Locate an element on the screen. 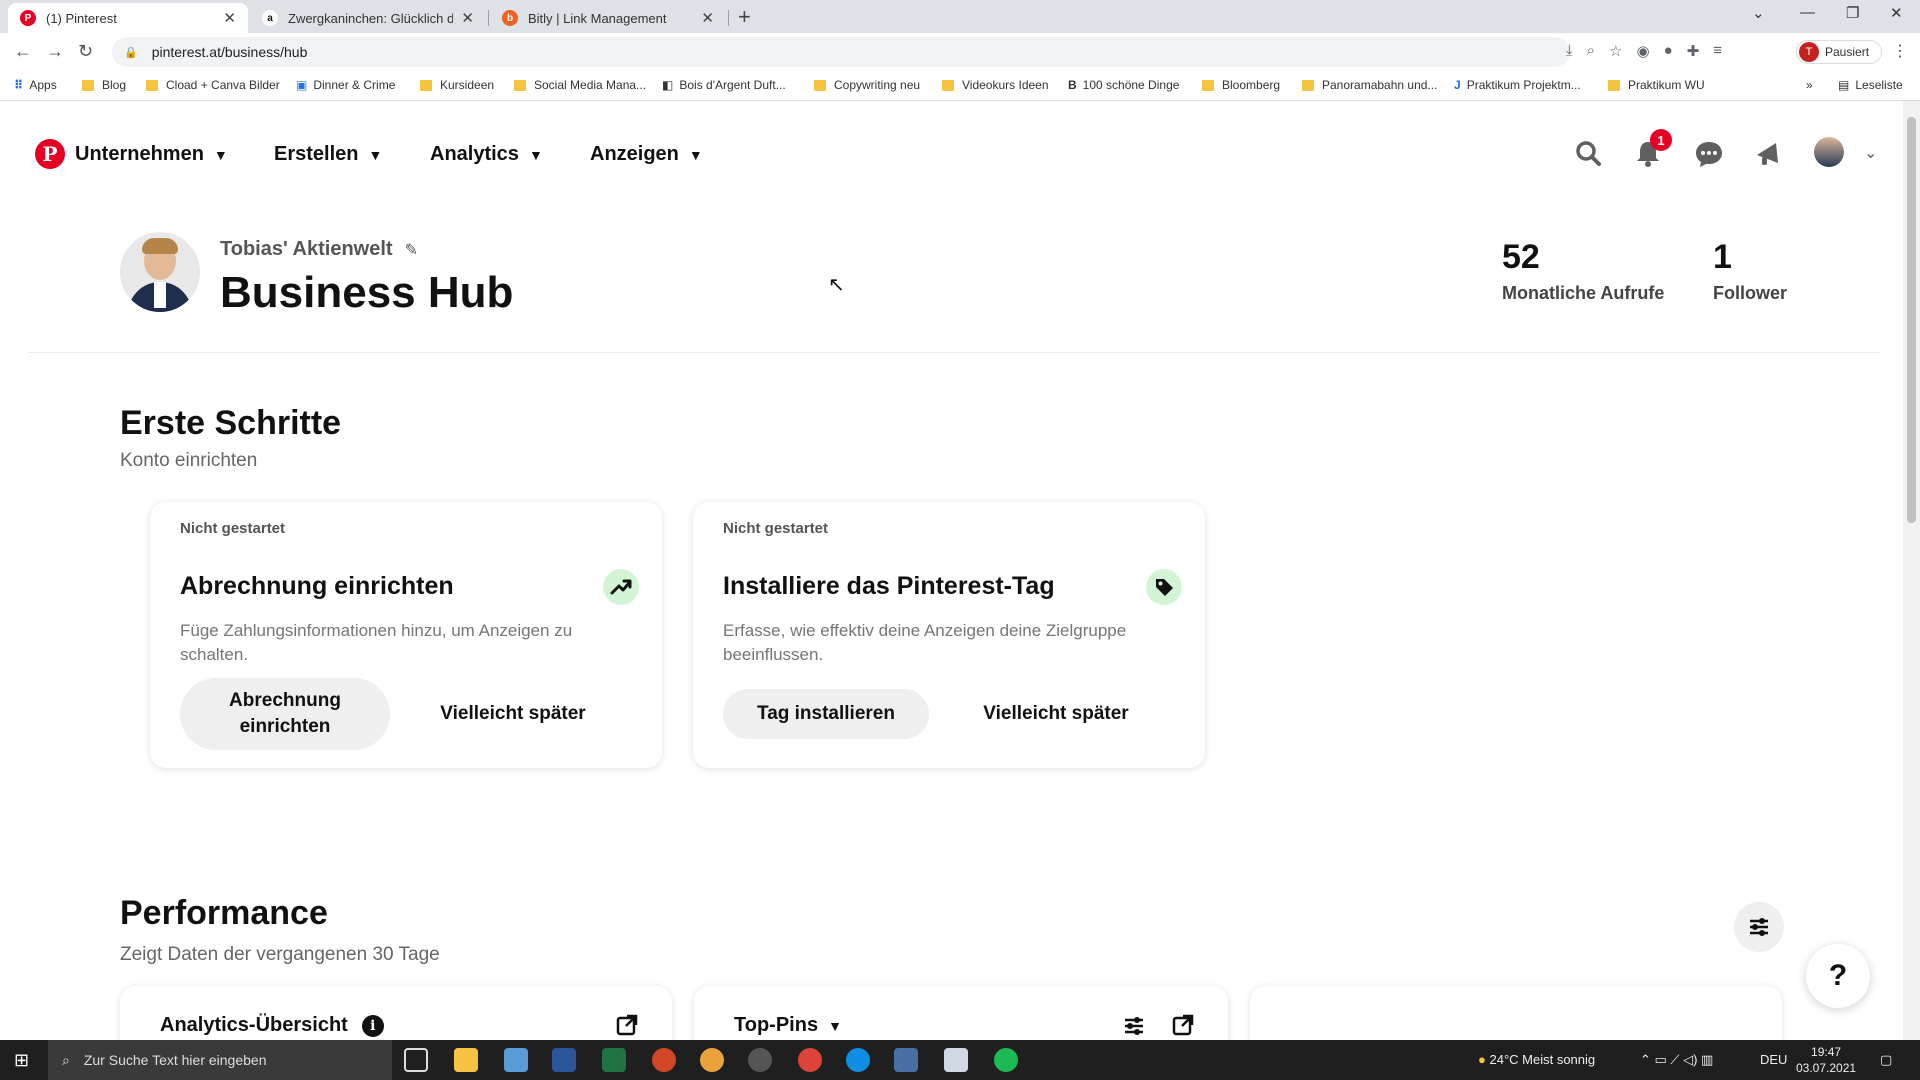 The image size is (1920, 1080). bookmarks-overflow-icon: » is located at coordinates (1809, 85).